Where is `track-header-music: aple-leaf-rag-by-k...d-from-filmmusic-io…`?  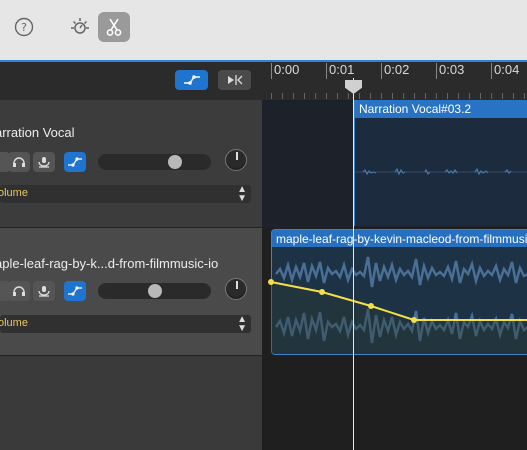
track-header-music: aple-leaf-rag-by-k...d-from-filmmusic-io… is located at coordinates (131, 292).